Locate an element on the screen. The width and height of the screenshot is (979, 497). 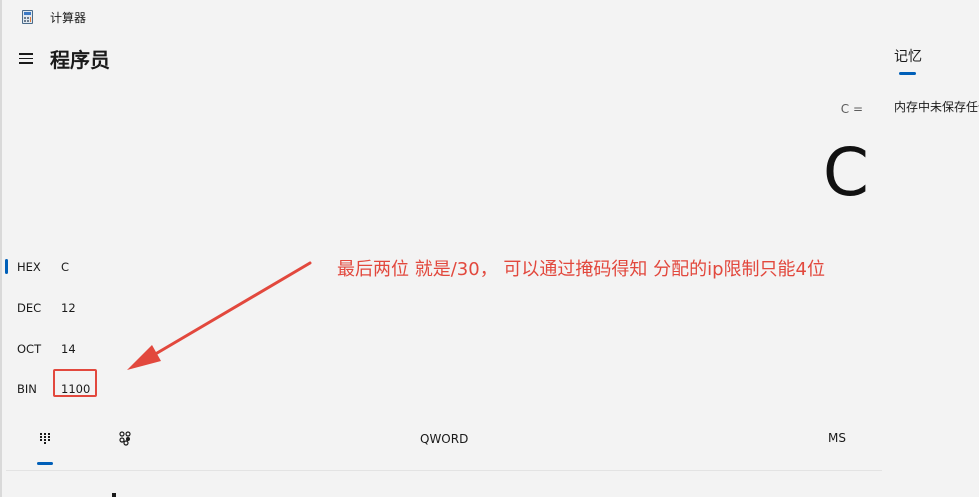
radix-label-oct: OCT is located at coordinates (29, 349).